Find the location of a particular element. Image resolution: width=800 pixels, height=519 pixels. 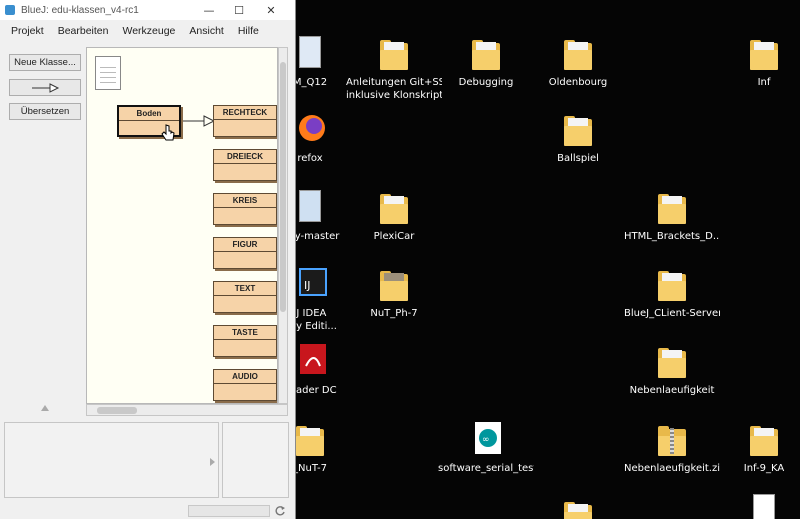

desktop-icon-nebenlaeufigkeit-zip: Nebenlaeufigkeit.zip is located at coordinates (672, 446).